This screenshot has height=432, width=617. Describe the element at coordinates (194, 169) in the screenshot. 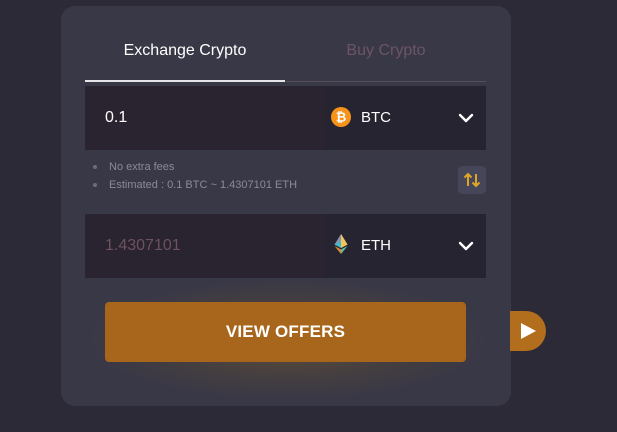

I see `note-no-fees: No extra fees` at that location.